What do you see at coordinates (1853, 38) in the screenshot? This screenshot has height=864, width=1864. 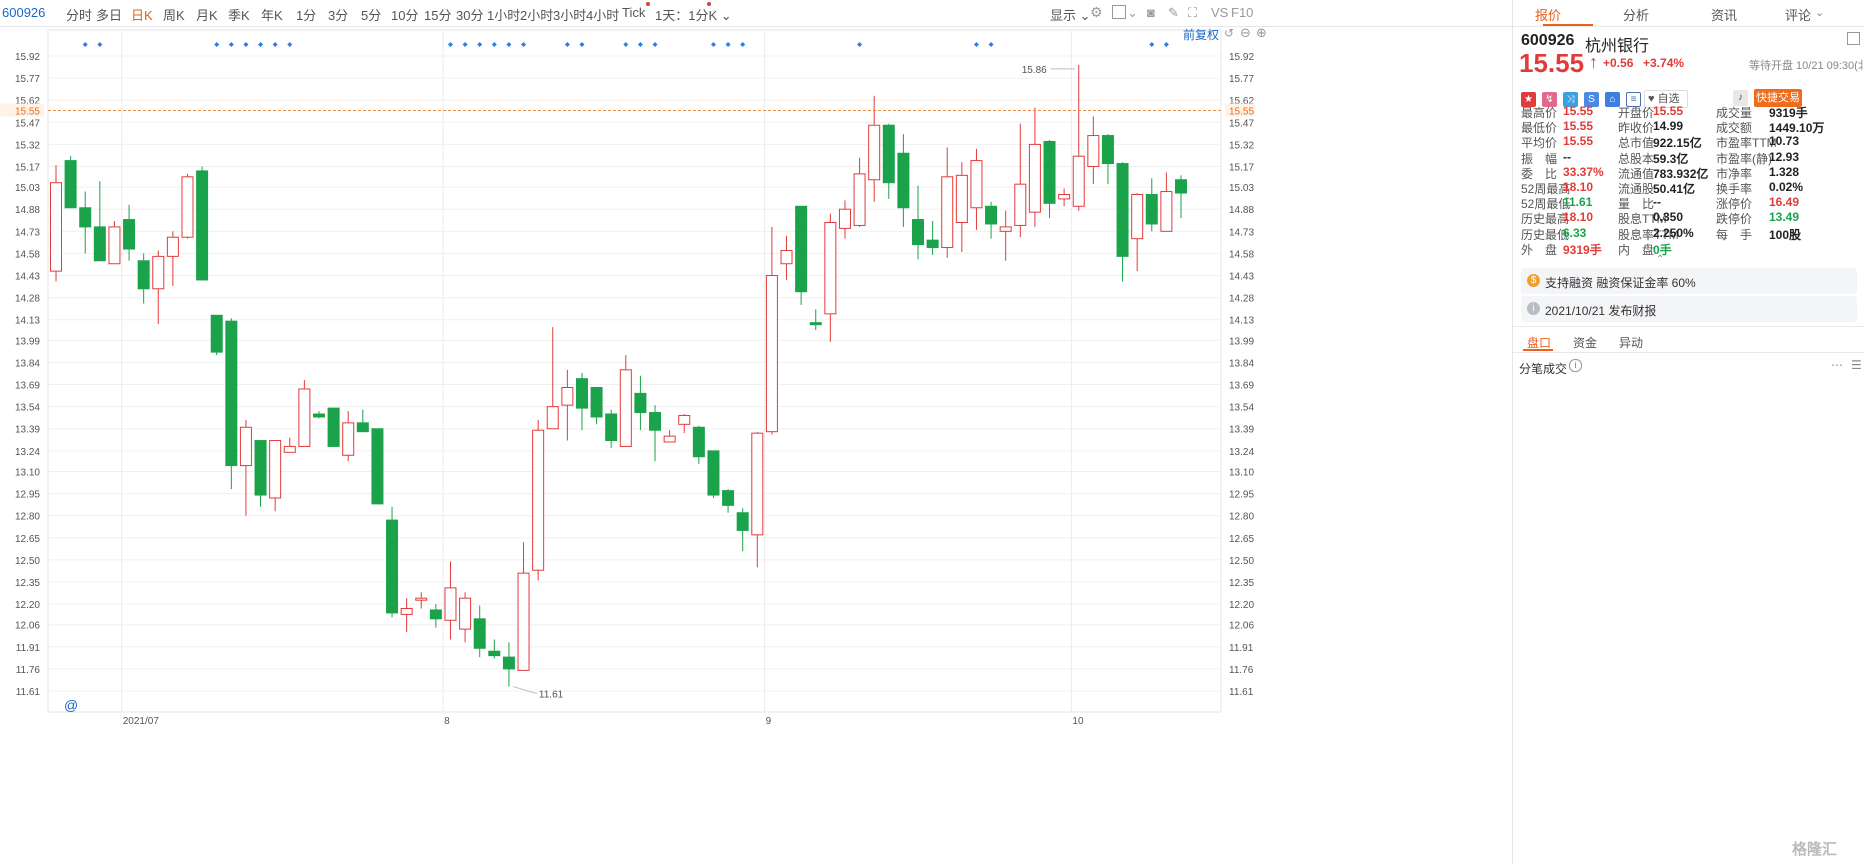 I see `panel-toggle-icon` at bounding box center [1853, 38].